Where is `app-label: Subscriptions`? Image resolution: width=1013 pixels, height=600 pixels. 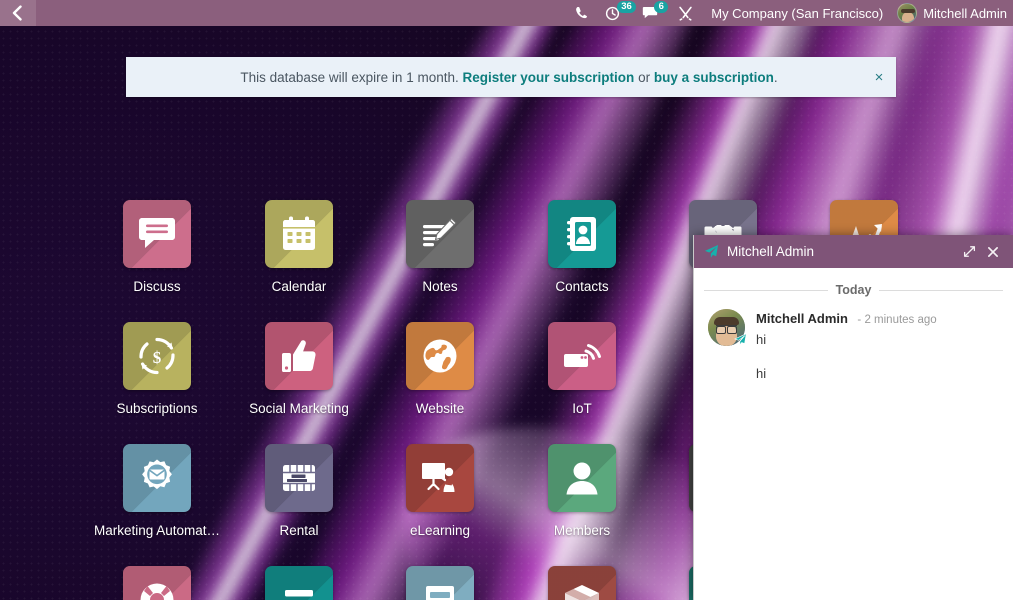 app-label: Subscriptions is located at coordinates (157, 408).